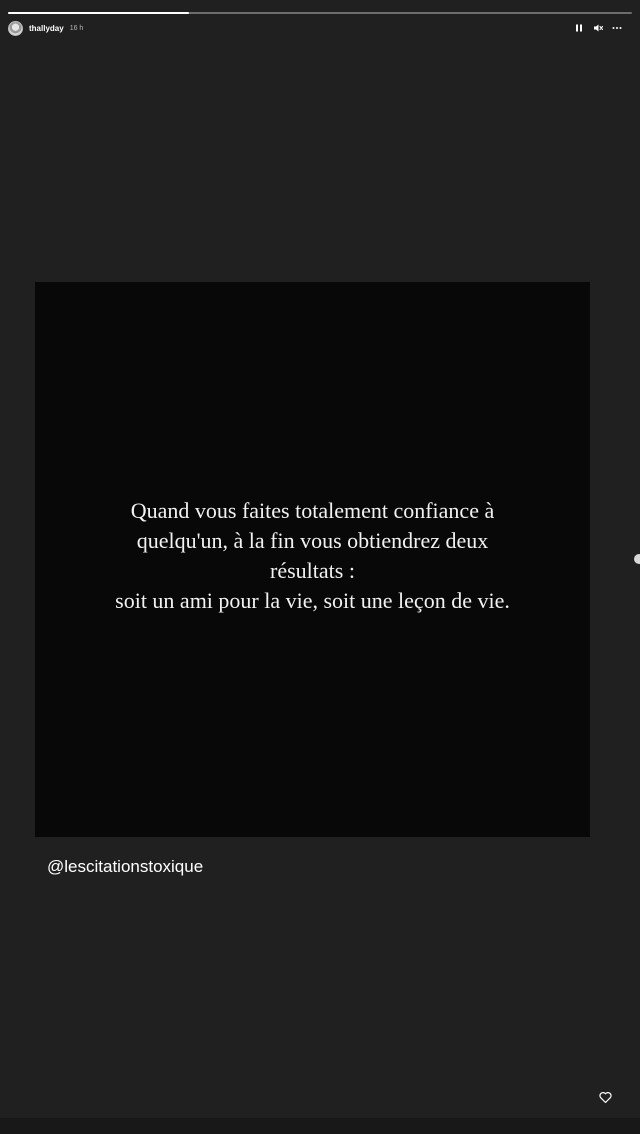 The image size is (640, 1134). Describe the element at coordinates (312, 540) in the screenshot. I see `quote-line: quelqu'un, à la fin vous obtiendrez deux` at that location.